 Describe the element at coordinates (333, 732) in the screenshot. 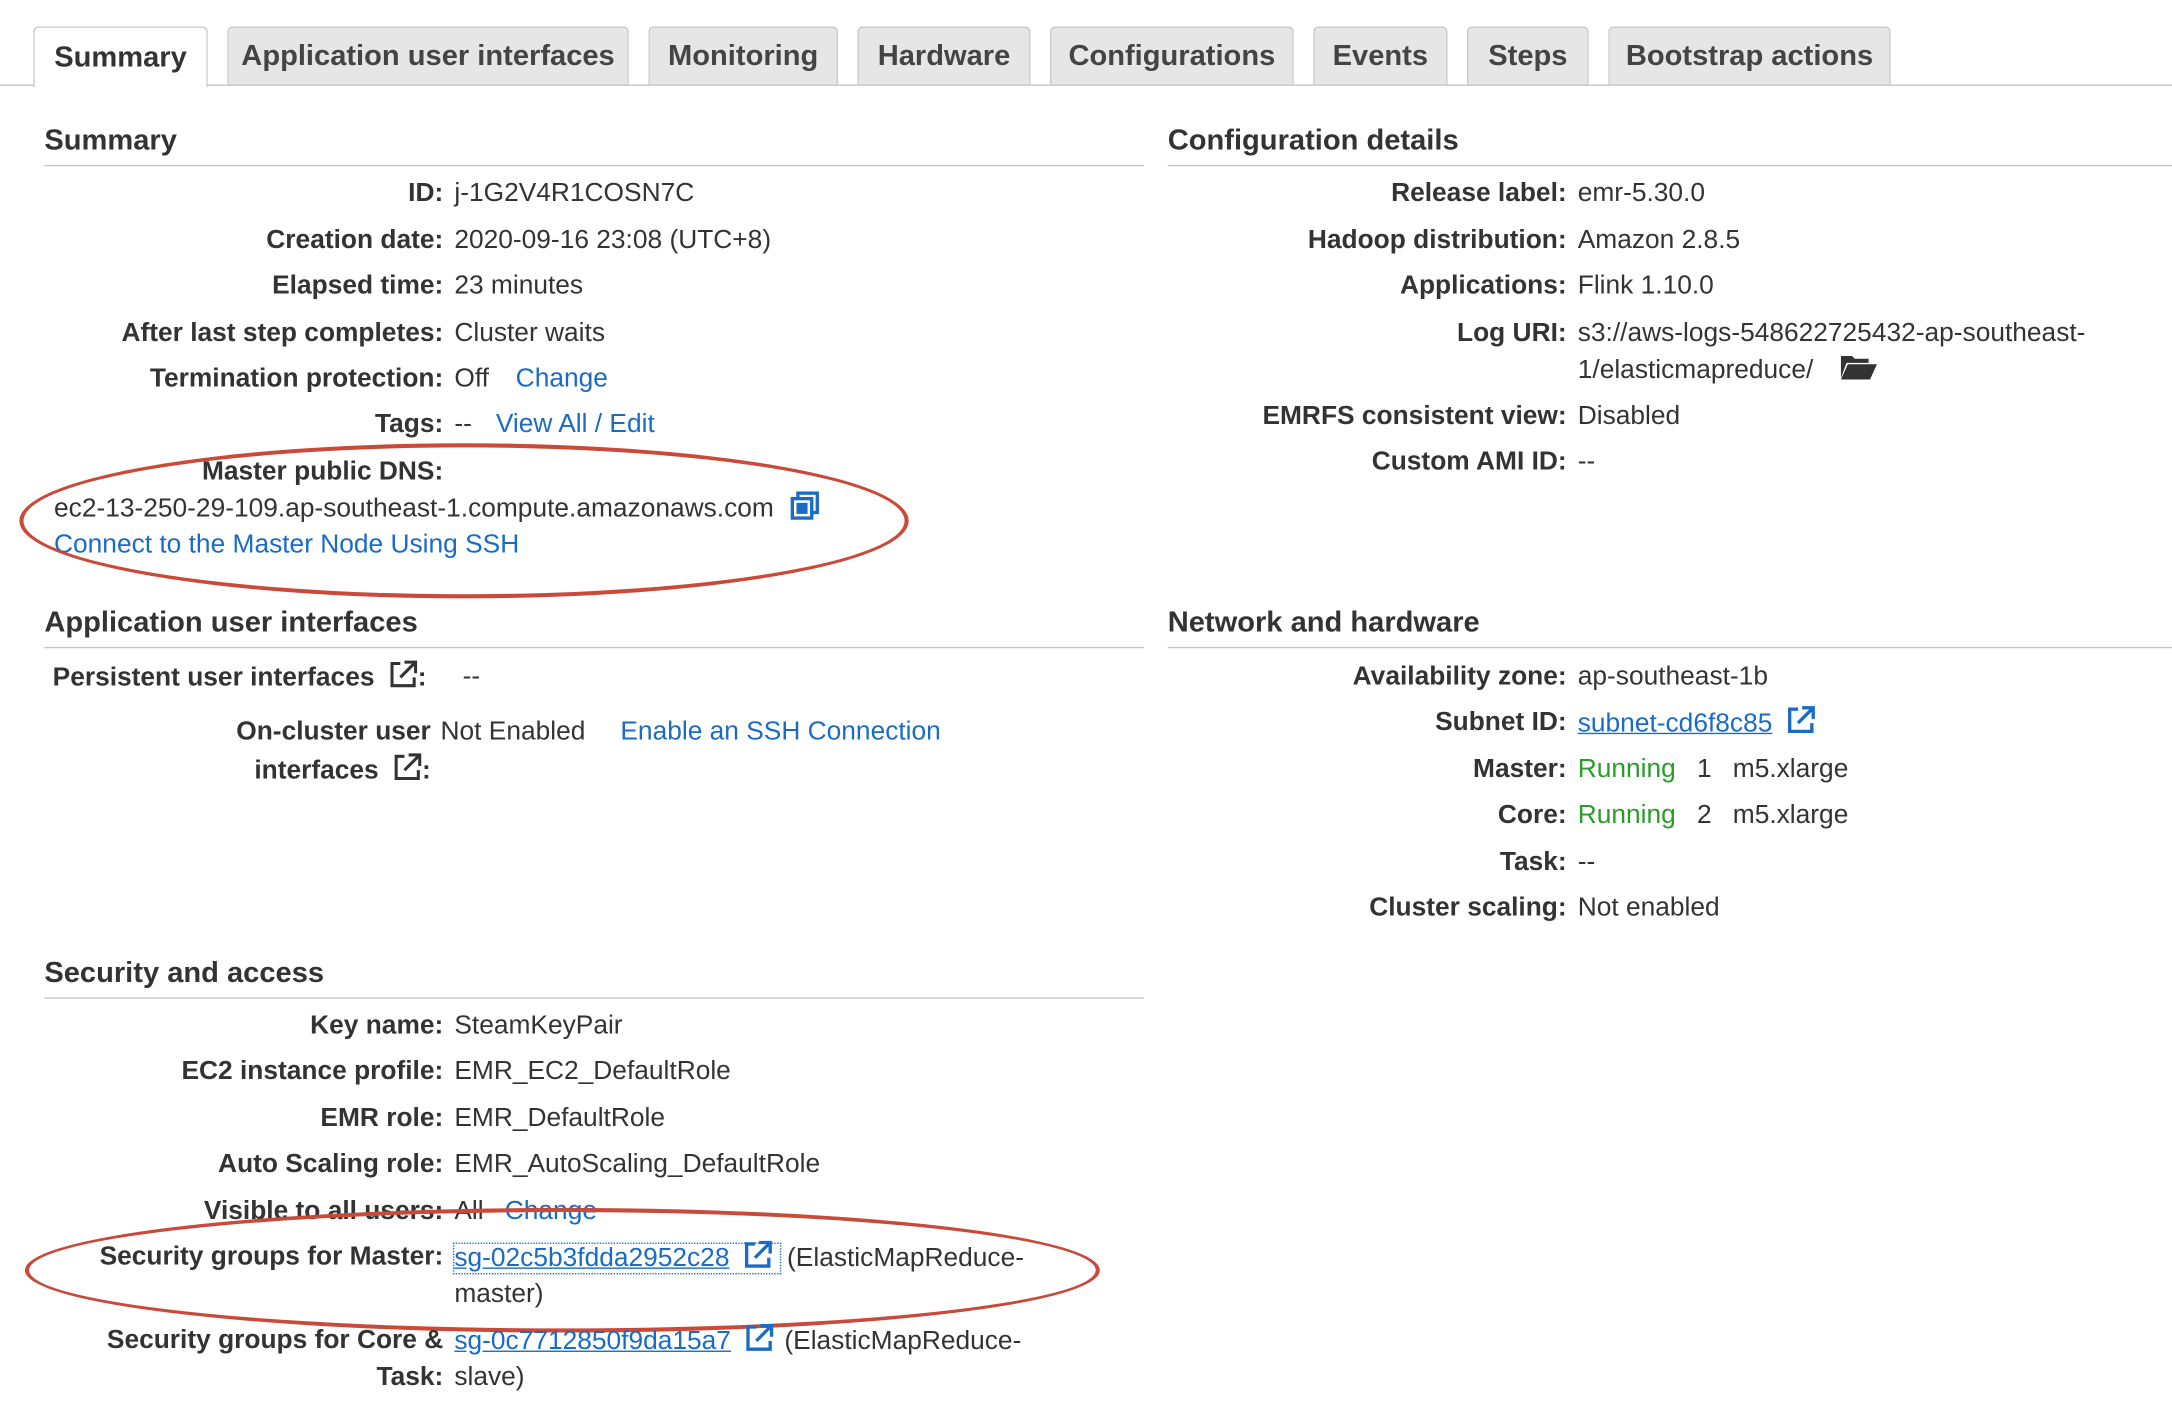

I see `on-cluster-ui-label-line1: On-cluster user` at that location.